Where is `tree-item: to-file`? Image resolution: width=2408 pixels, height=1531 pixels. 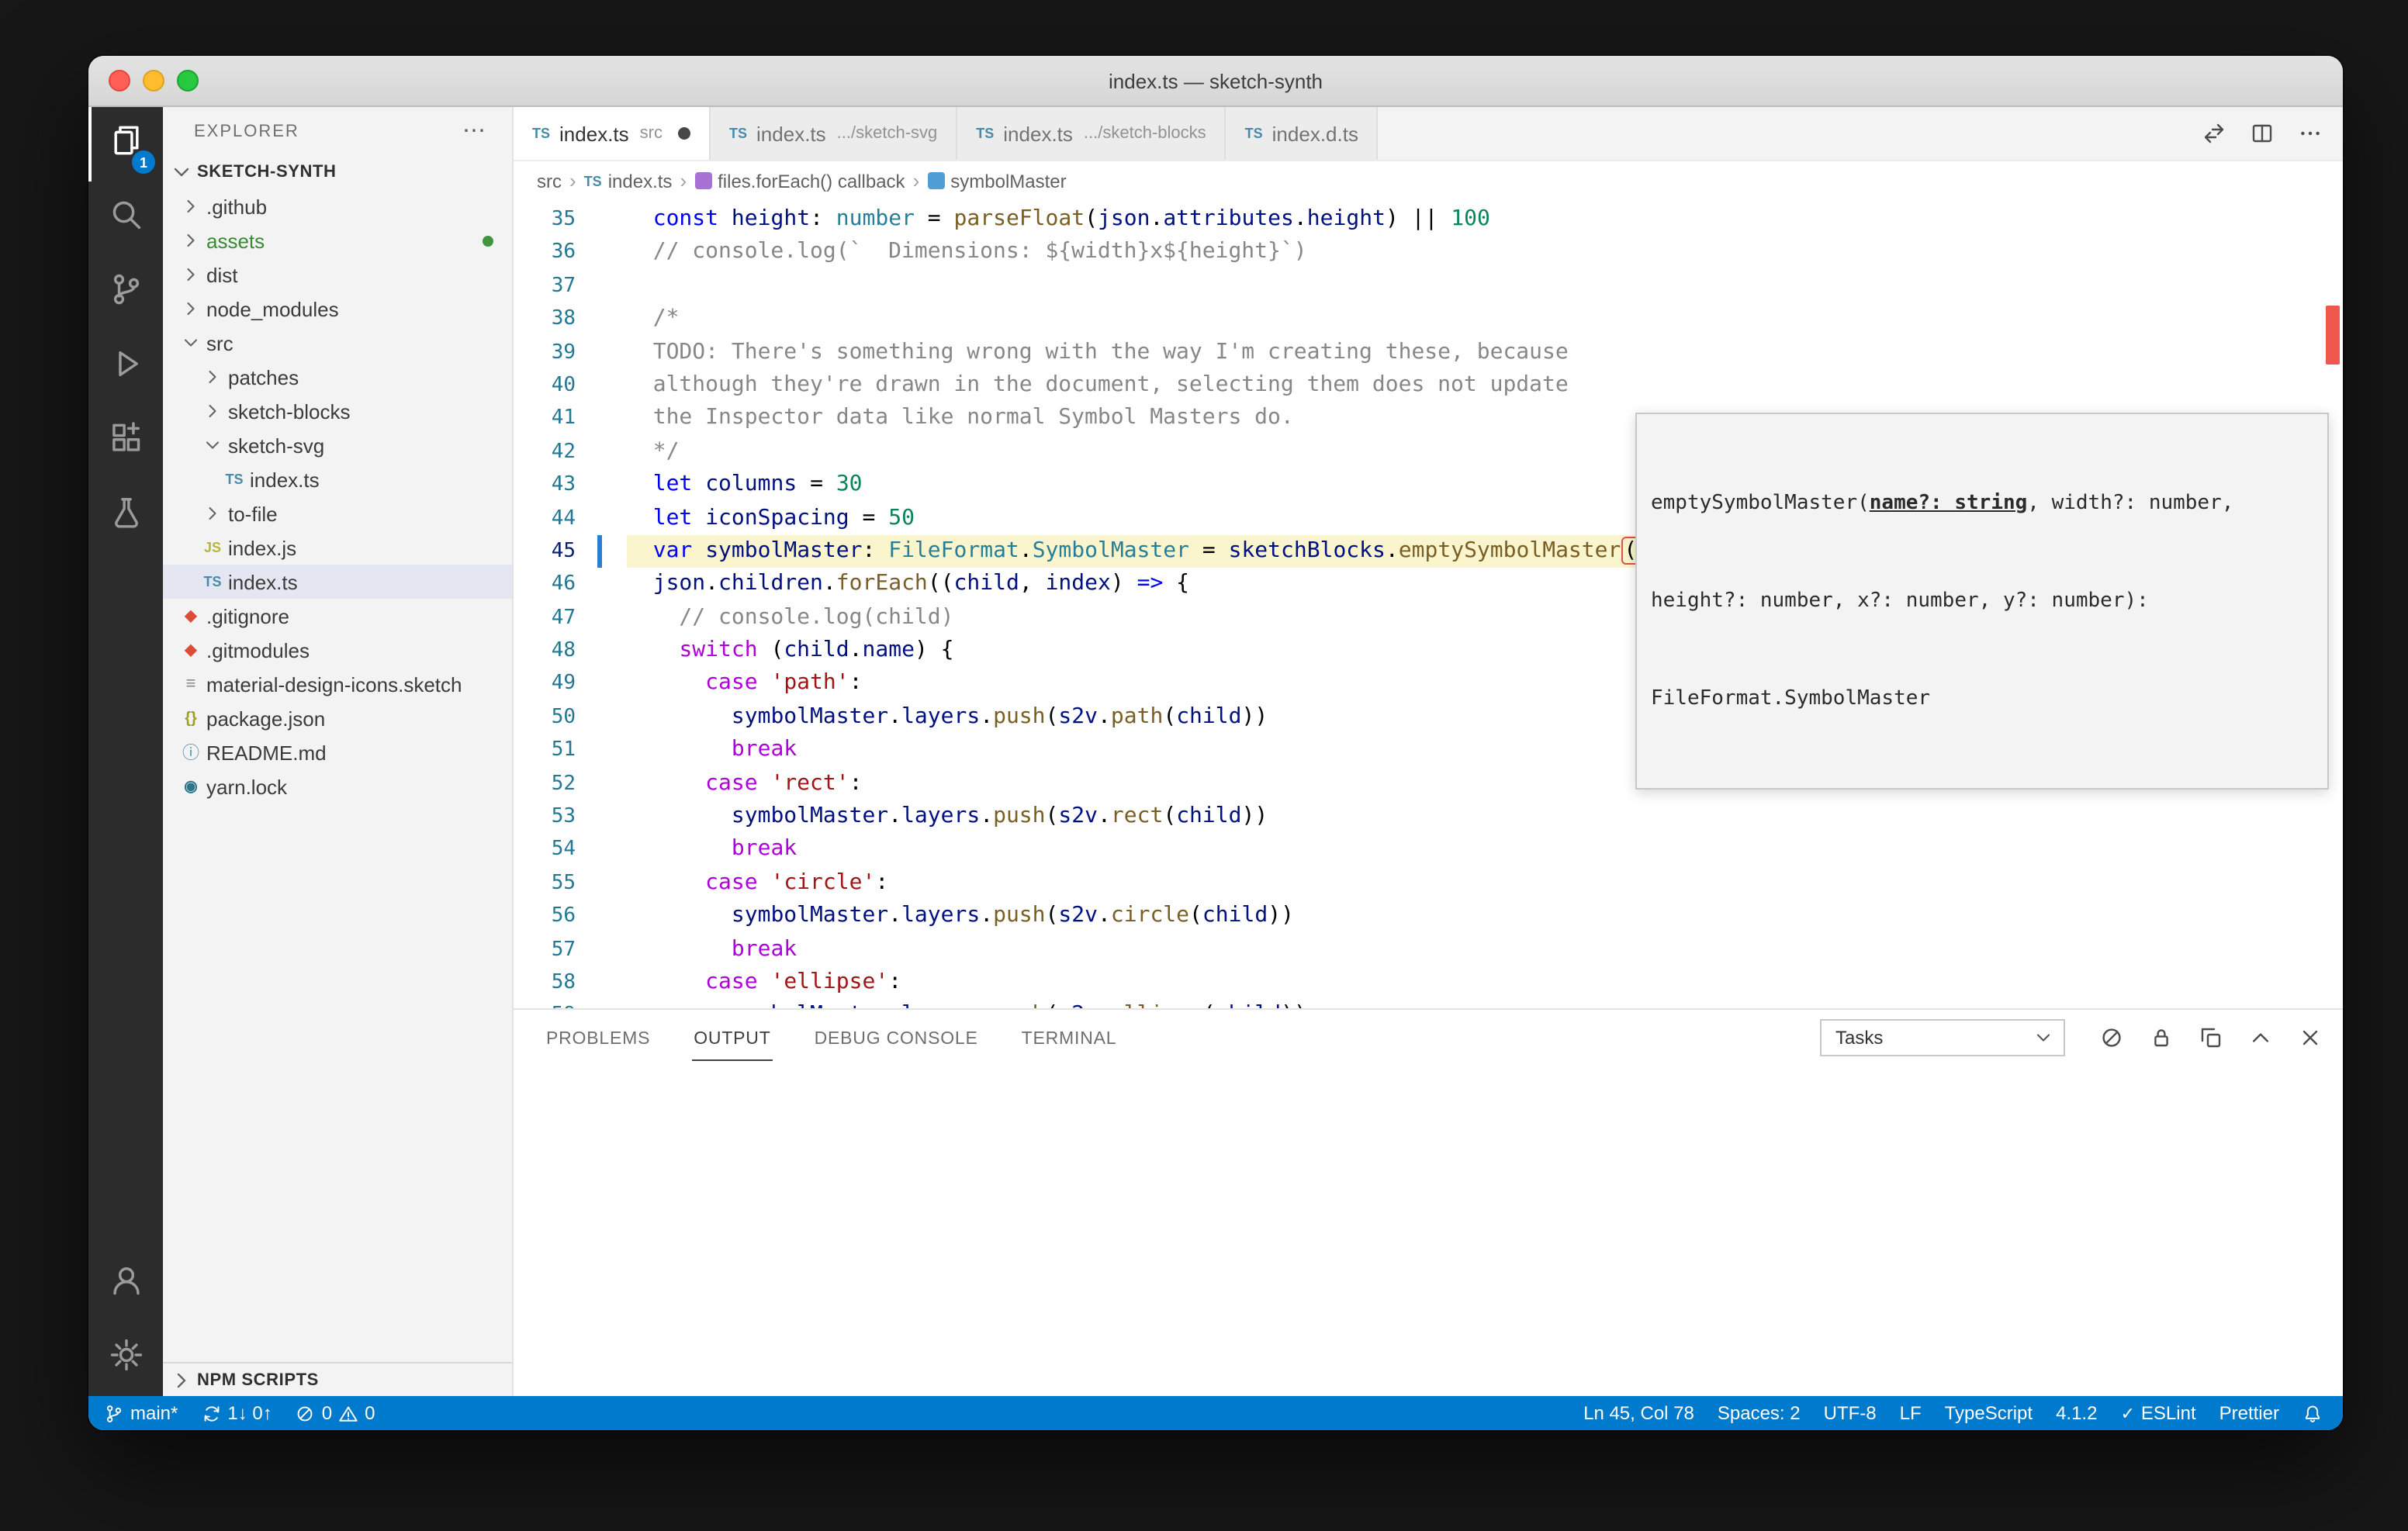
tree-item: to-file is located at coordinates (337, 513).